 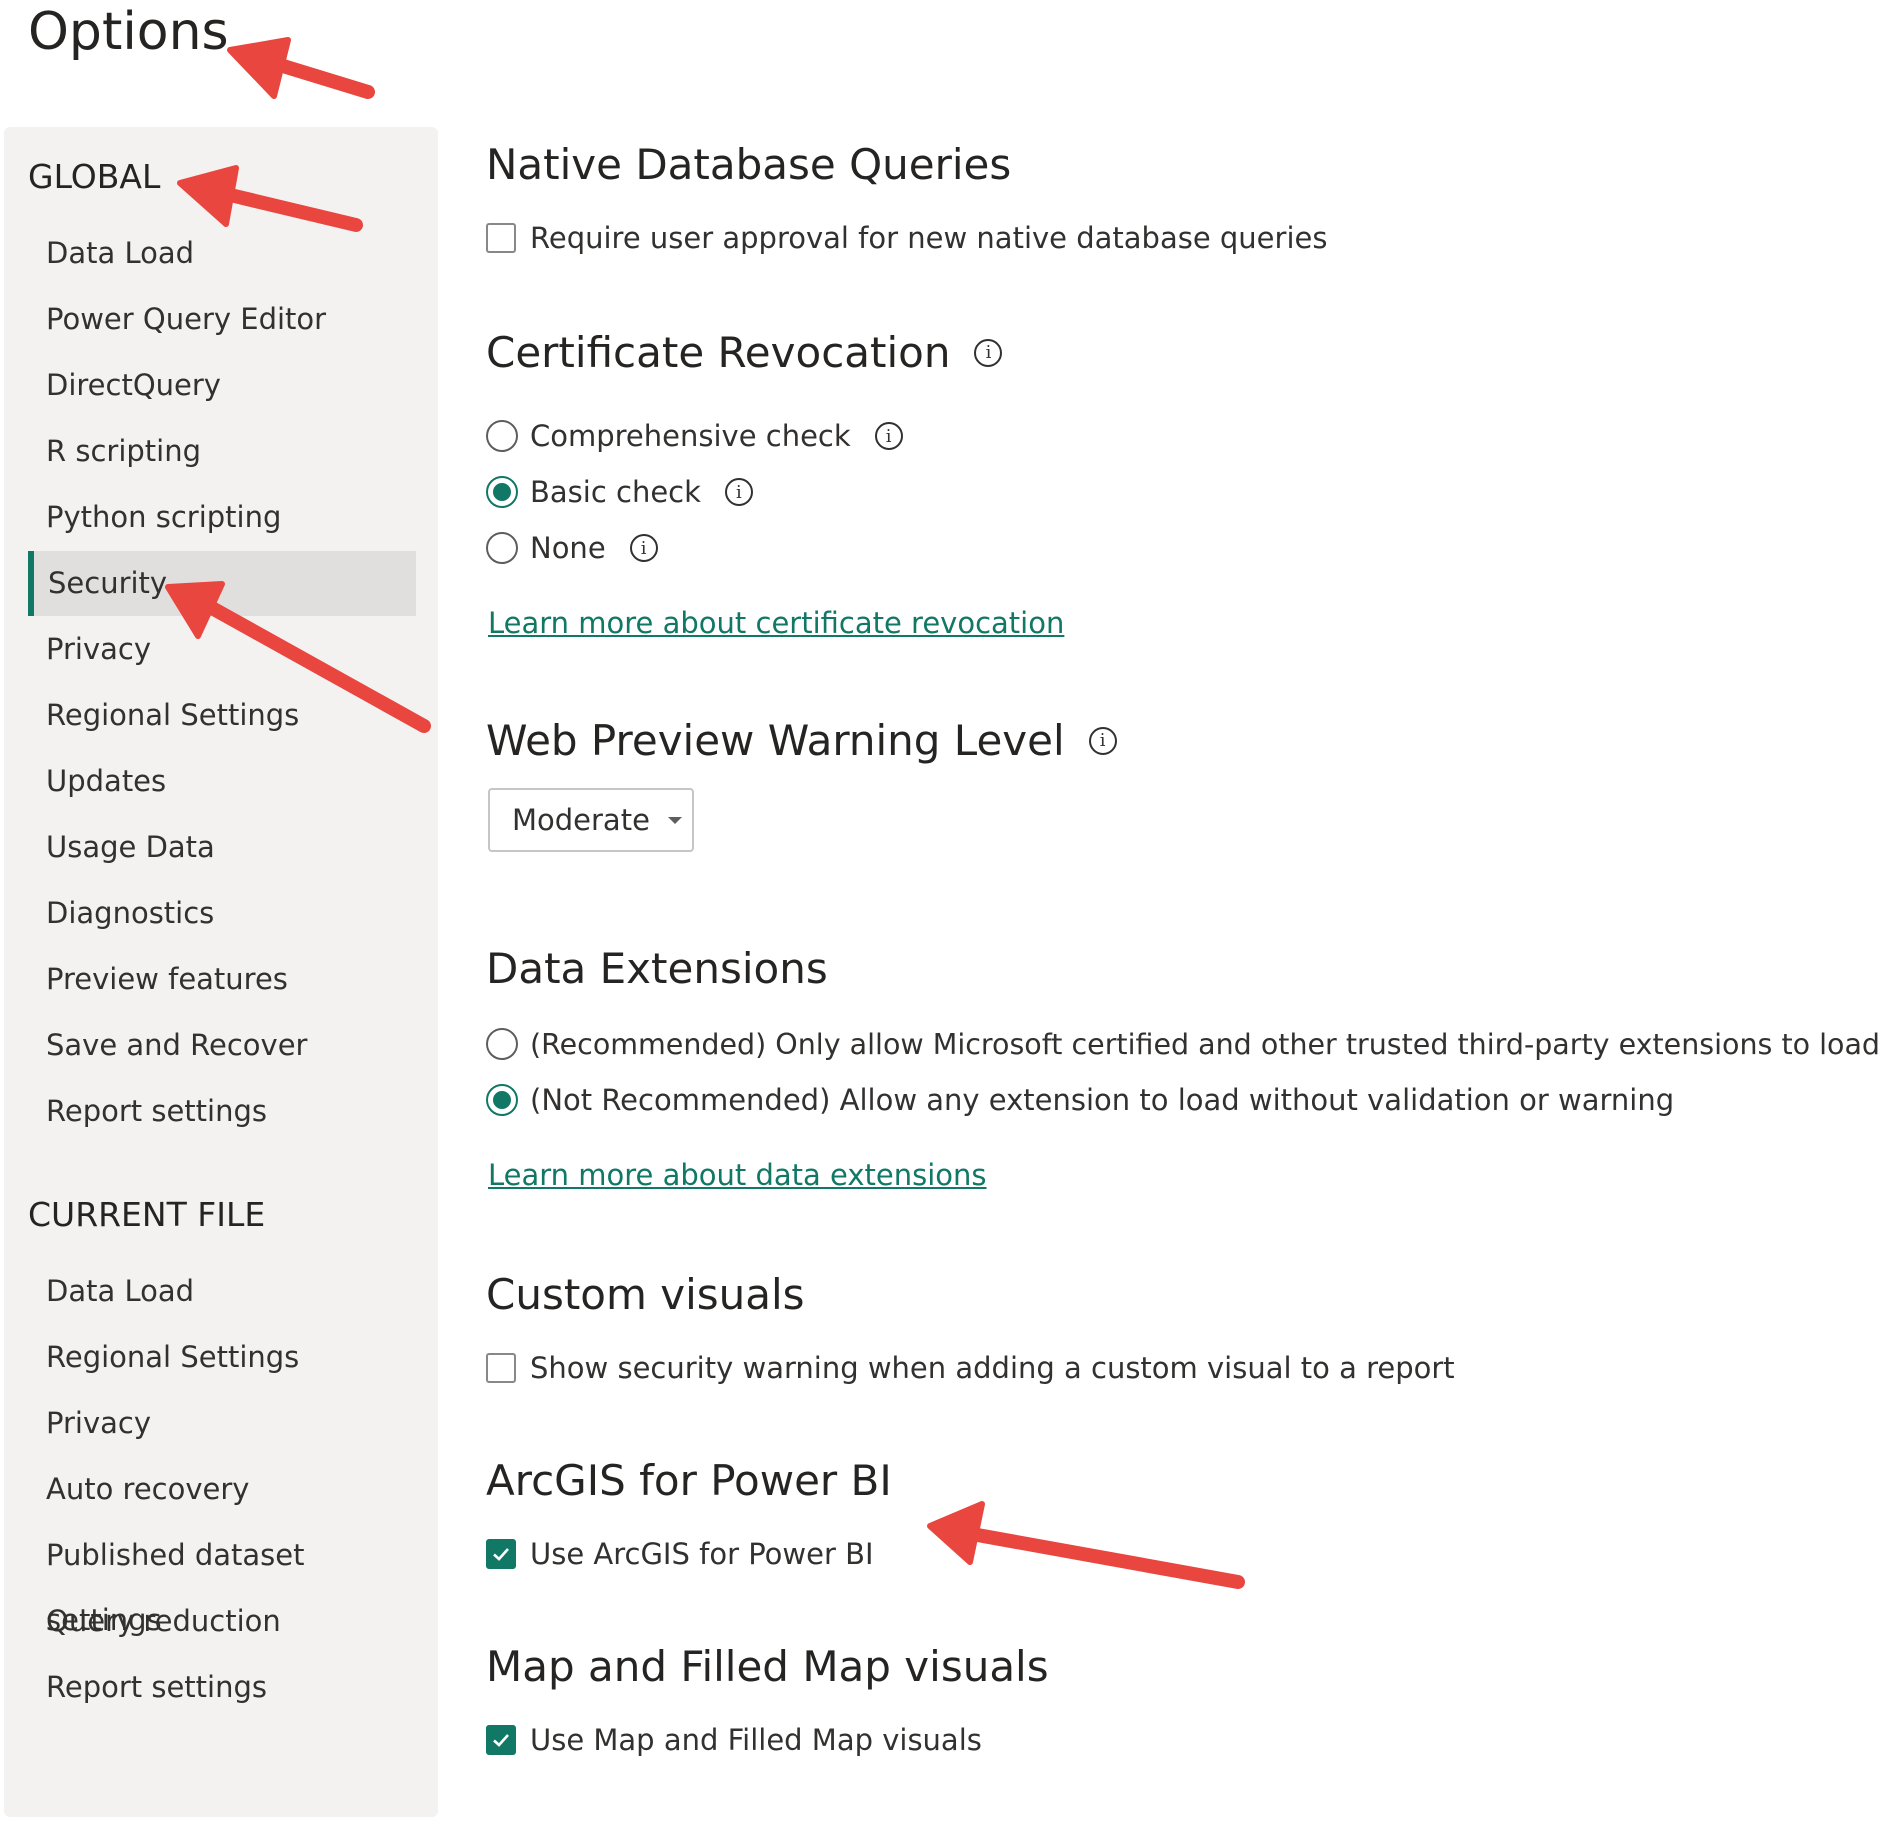 I want to click on map-visuals-checkbox, so click(x=501, y=1740).